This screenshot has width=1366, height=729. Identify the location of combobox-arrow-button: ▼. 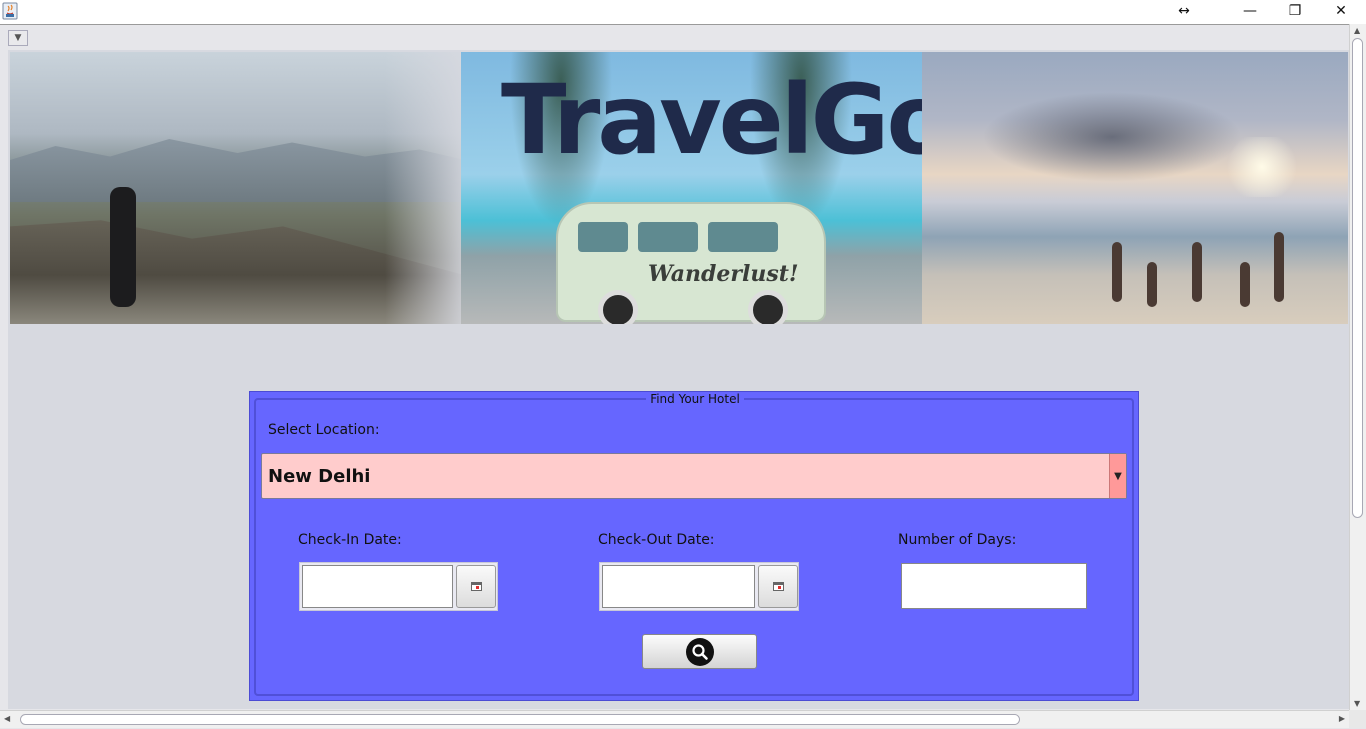
(1117, 476).